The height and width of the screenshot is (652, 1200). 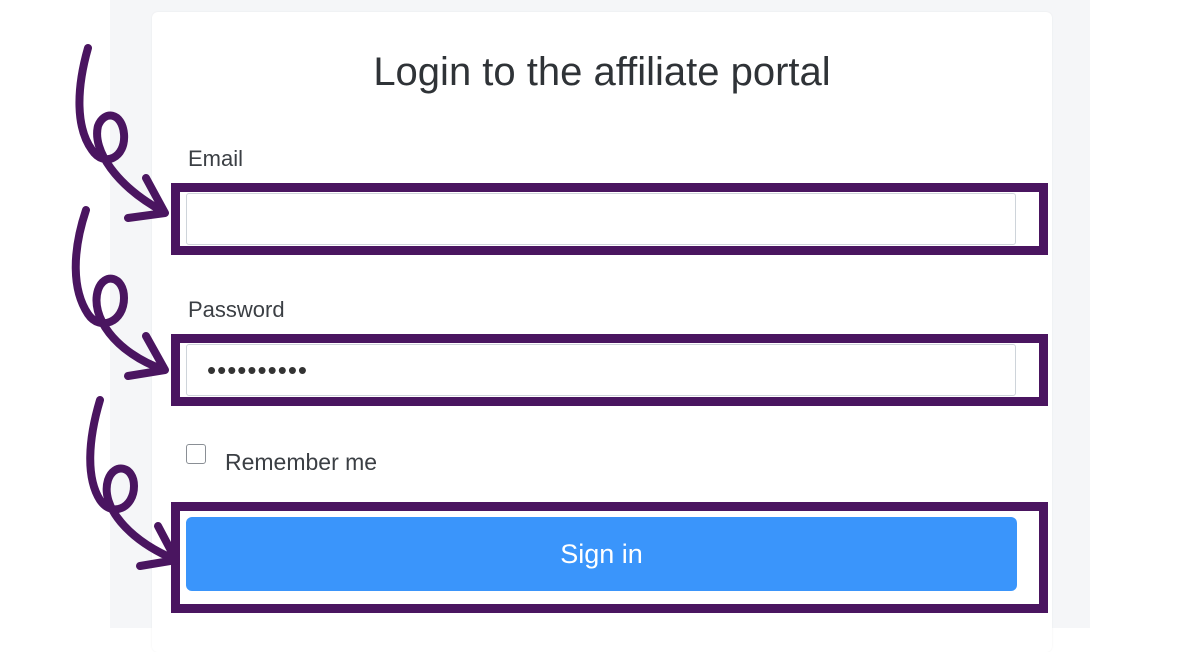 What do you see at coordinates (216, 158) in the screenshot?
I see `email-label: Email` at bounding box center [216, 158].